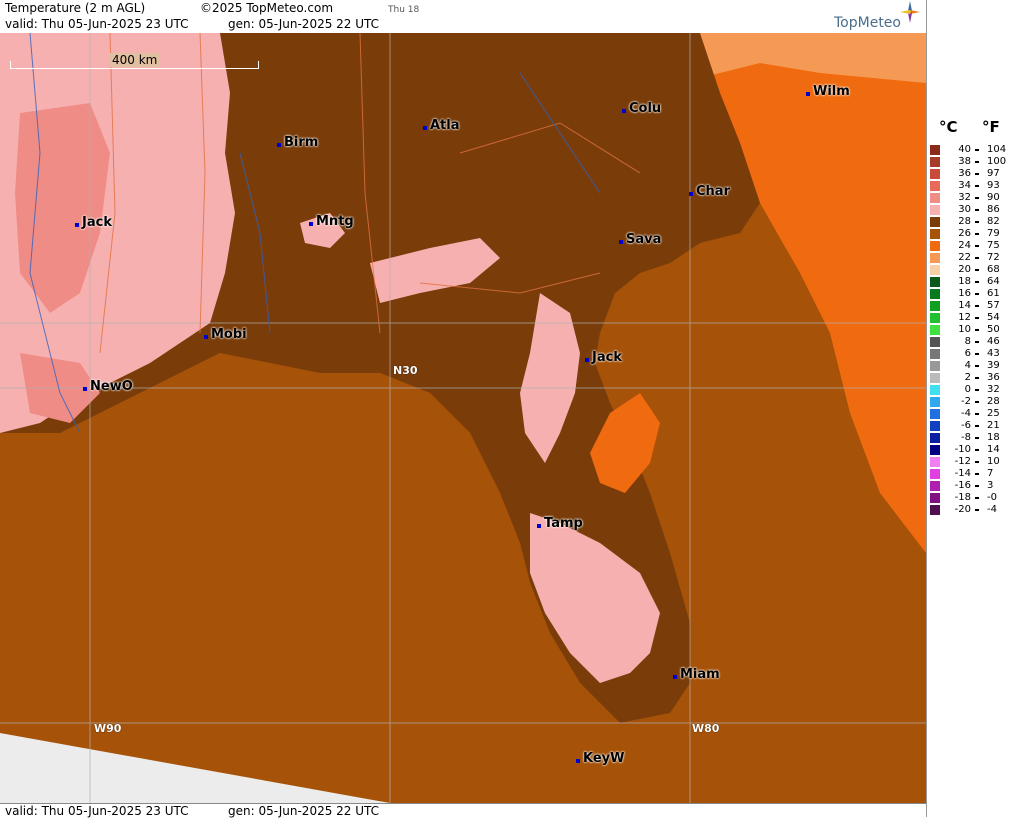 The height and width of the screenshot is (818, 1017). What do you see at coordinates (964, 233) in the screenshot?
I see `legend-celsius-value: 26` at bounding box center [964, 233].